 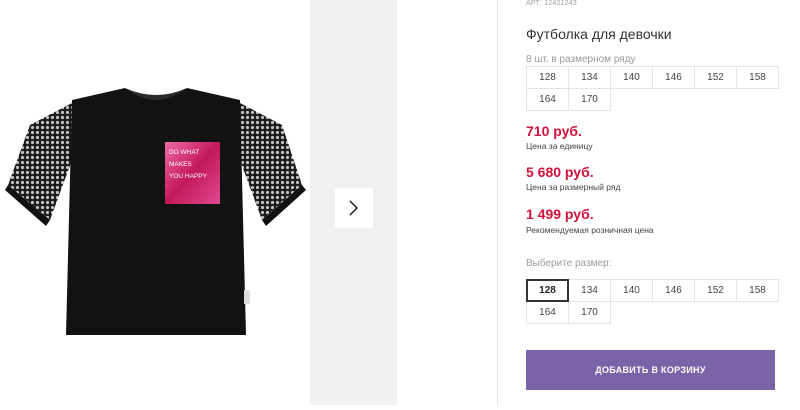 What do you see at coordinates (547, 77) in the screenshot?
I see `size-row-cell: 128` at bounding box center [547, 77].